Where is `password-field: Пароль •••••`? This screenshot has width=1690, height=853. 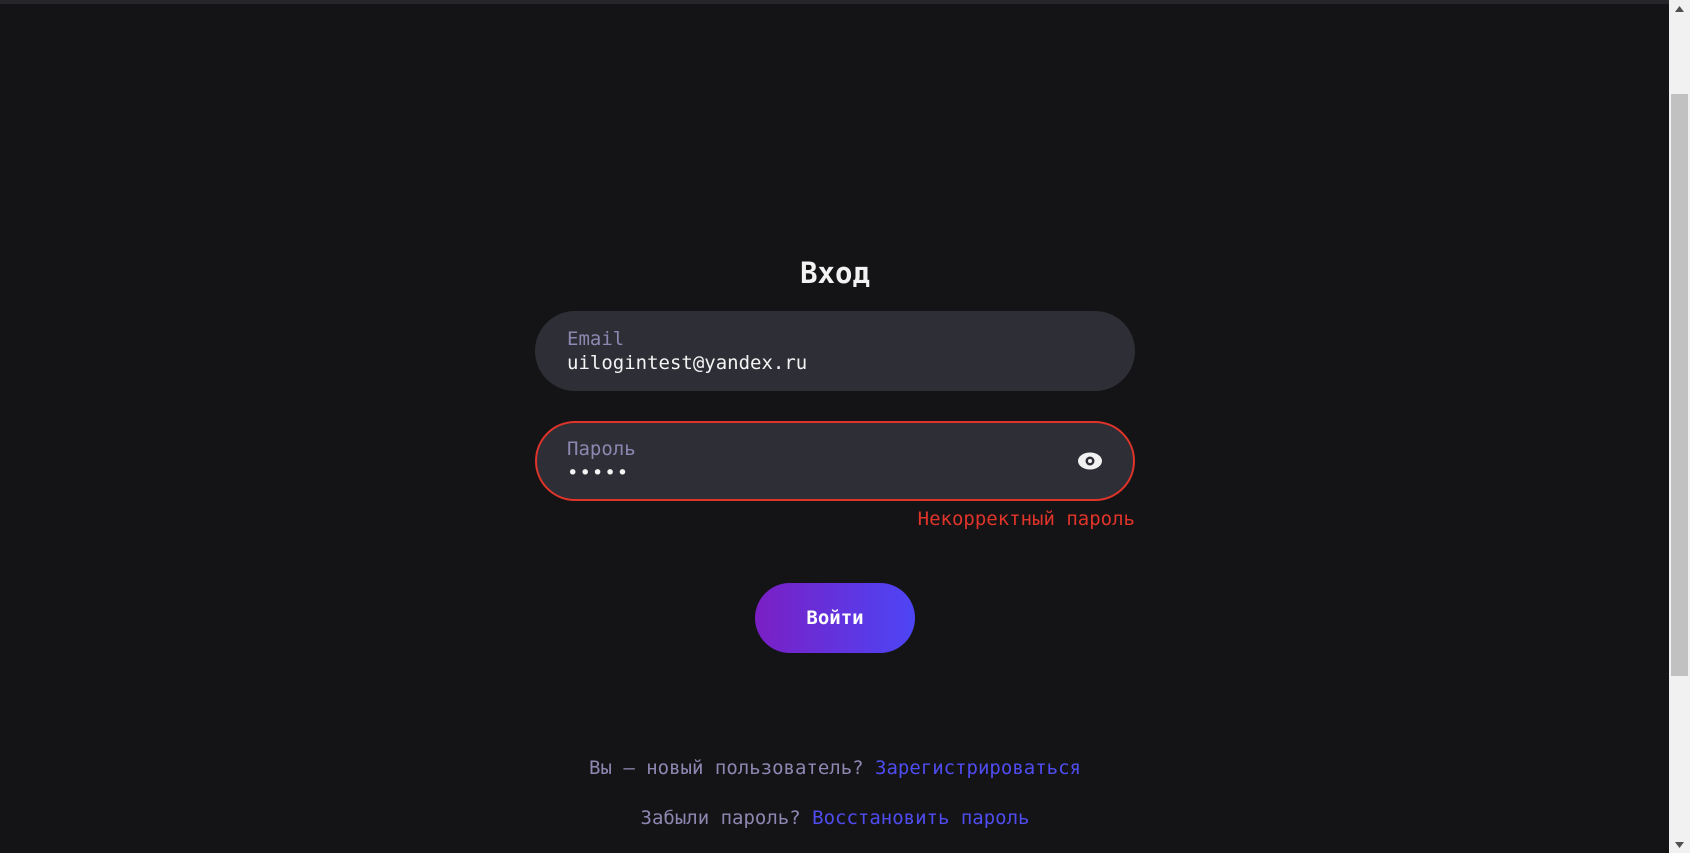 password-field: Пароль ••••• is located at coordinates (835, 461).